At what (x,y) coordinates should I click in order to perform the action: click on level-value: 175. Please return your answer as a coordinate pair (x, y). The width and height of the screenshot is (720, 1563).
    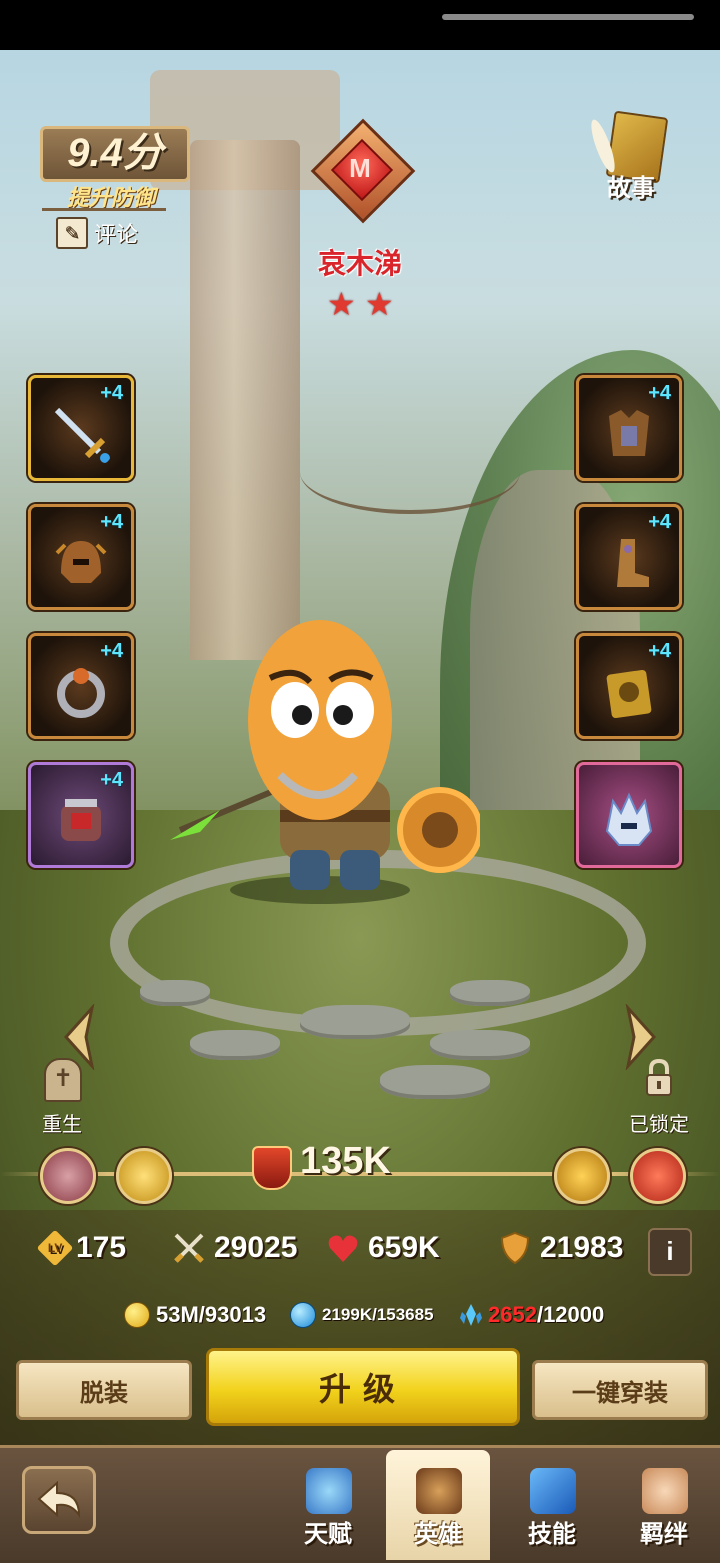
    Looking at the image, I should click on (101, 1247).